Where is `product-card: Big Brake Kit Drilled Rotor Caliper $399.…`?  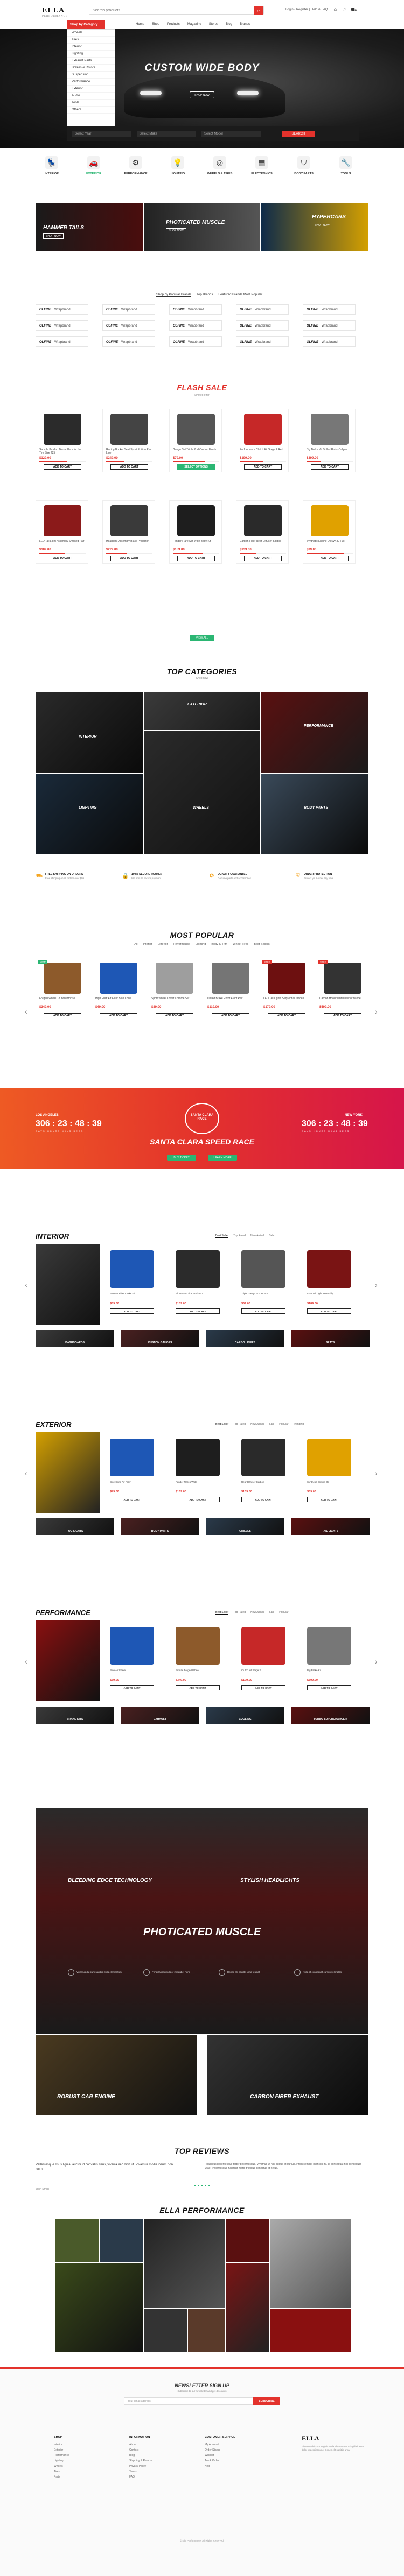
product-card: Big Brake Kit Drilled Rotor Caliper $399.… is located at coordinates (329, 440).